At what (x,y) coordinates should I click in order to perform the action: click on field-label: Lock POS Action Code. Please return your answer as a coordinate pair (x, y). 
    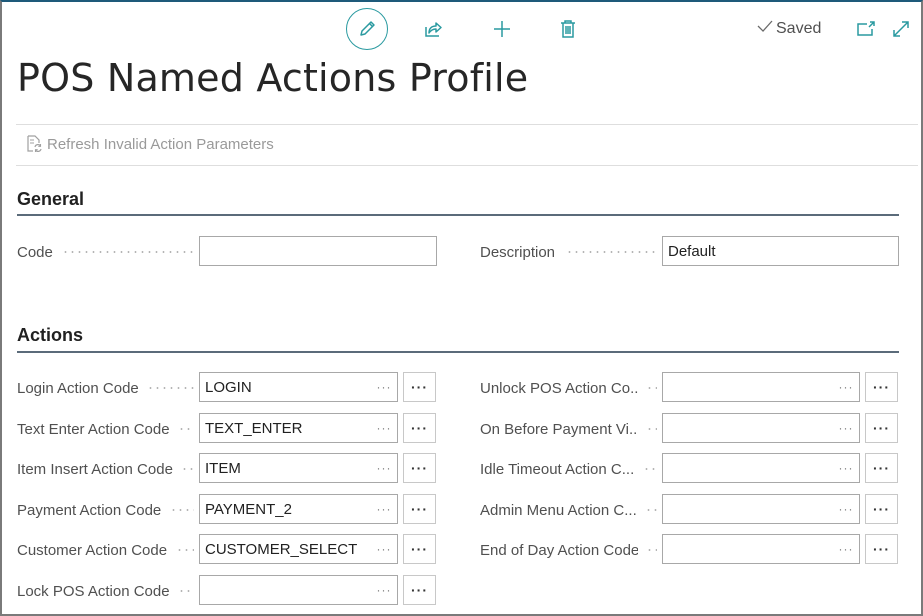
    Looking at the image, I should click on (93, 591).